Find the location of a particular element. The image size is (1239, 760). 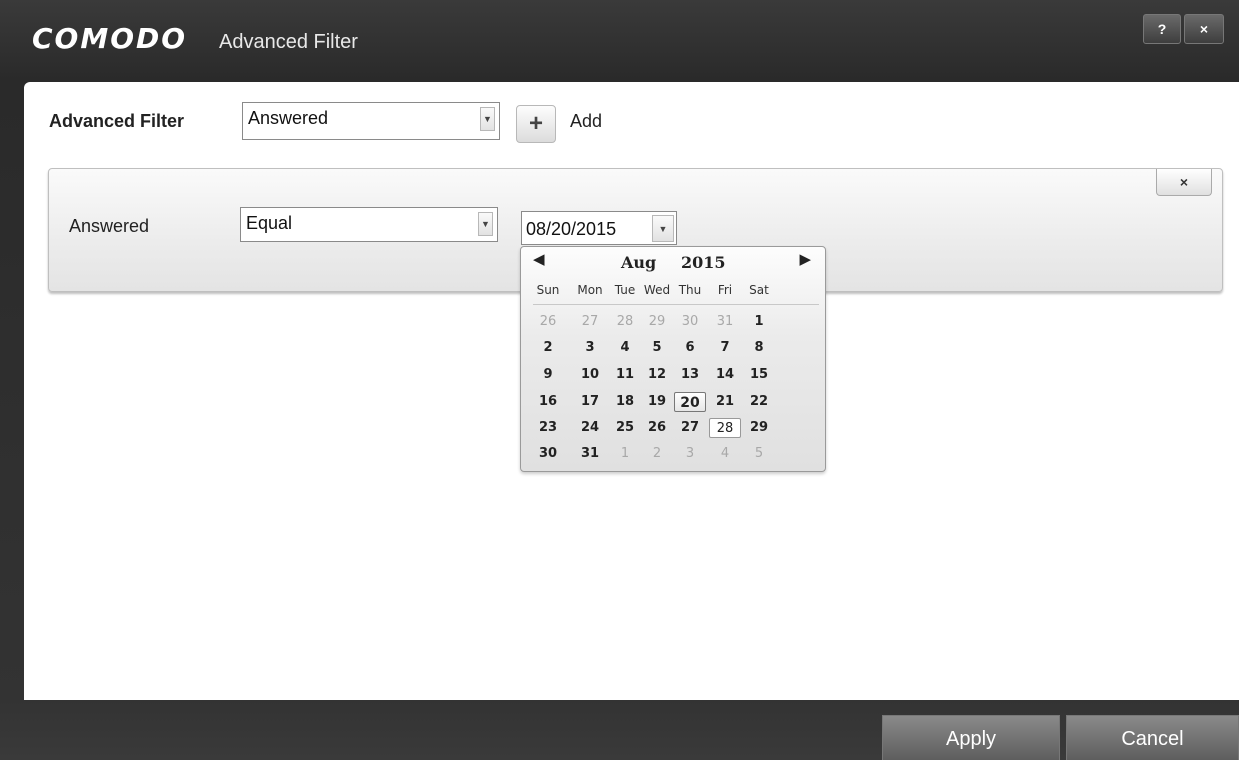

calendar-day: 24 is located at coordinates (590, 428).